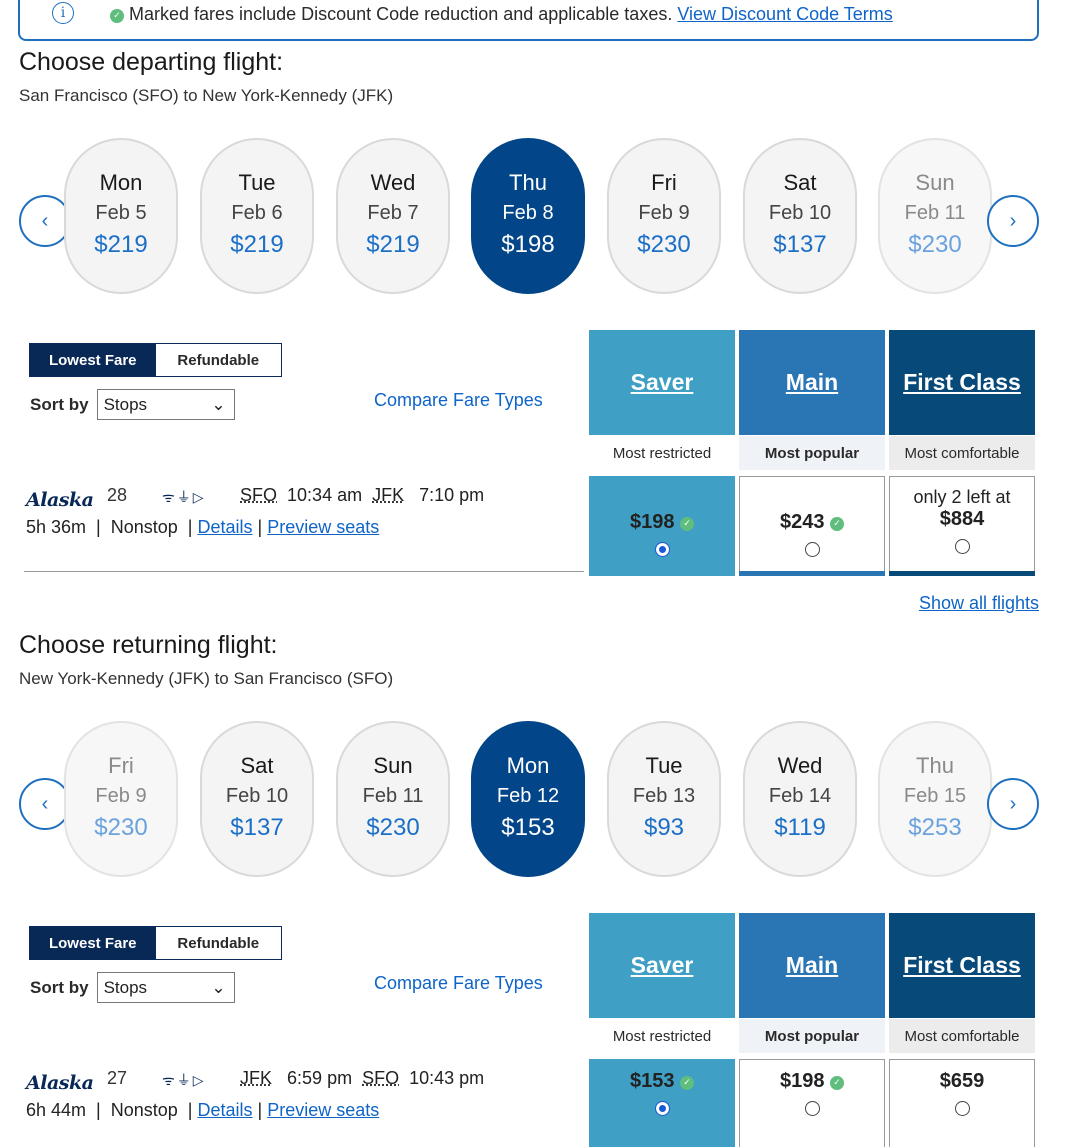  I want to click on day-date: Feb 13, so click(664, 796).